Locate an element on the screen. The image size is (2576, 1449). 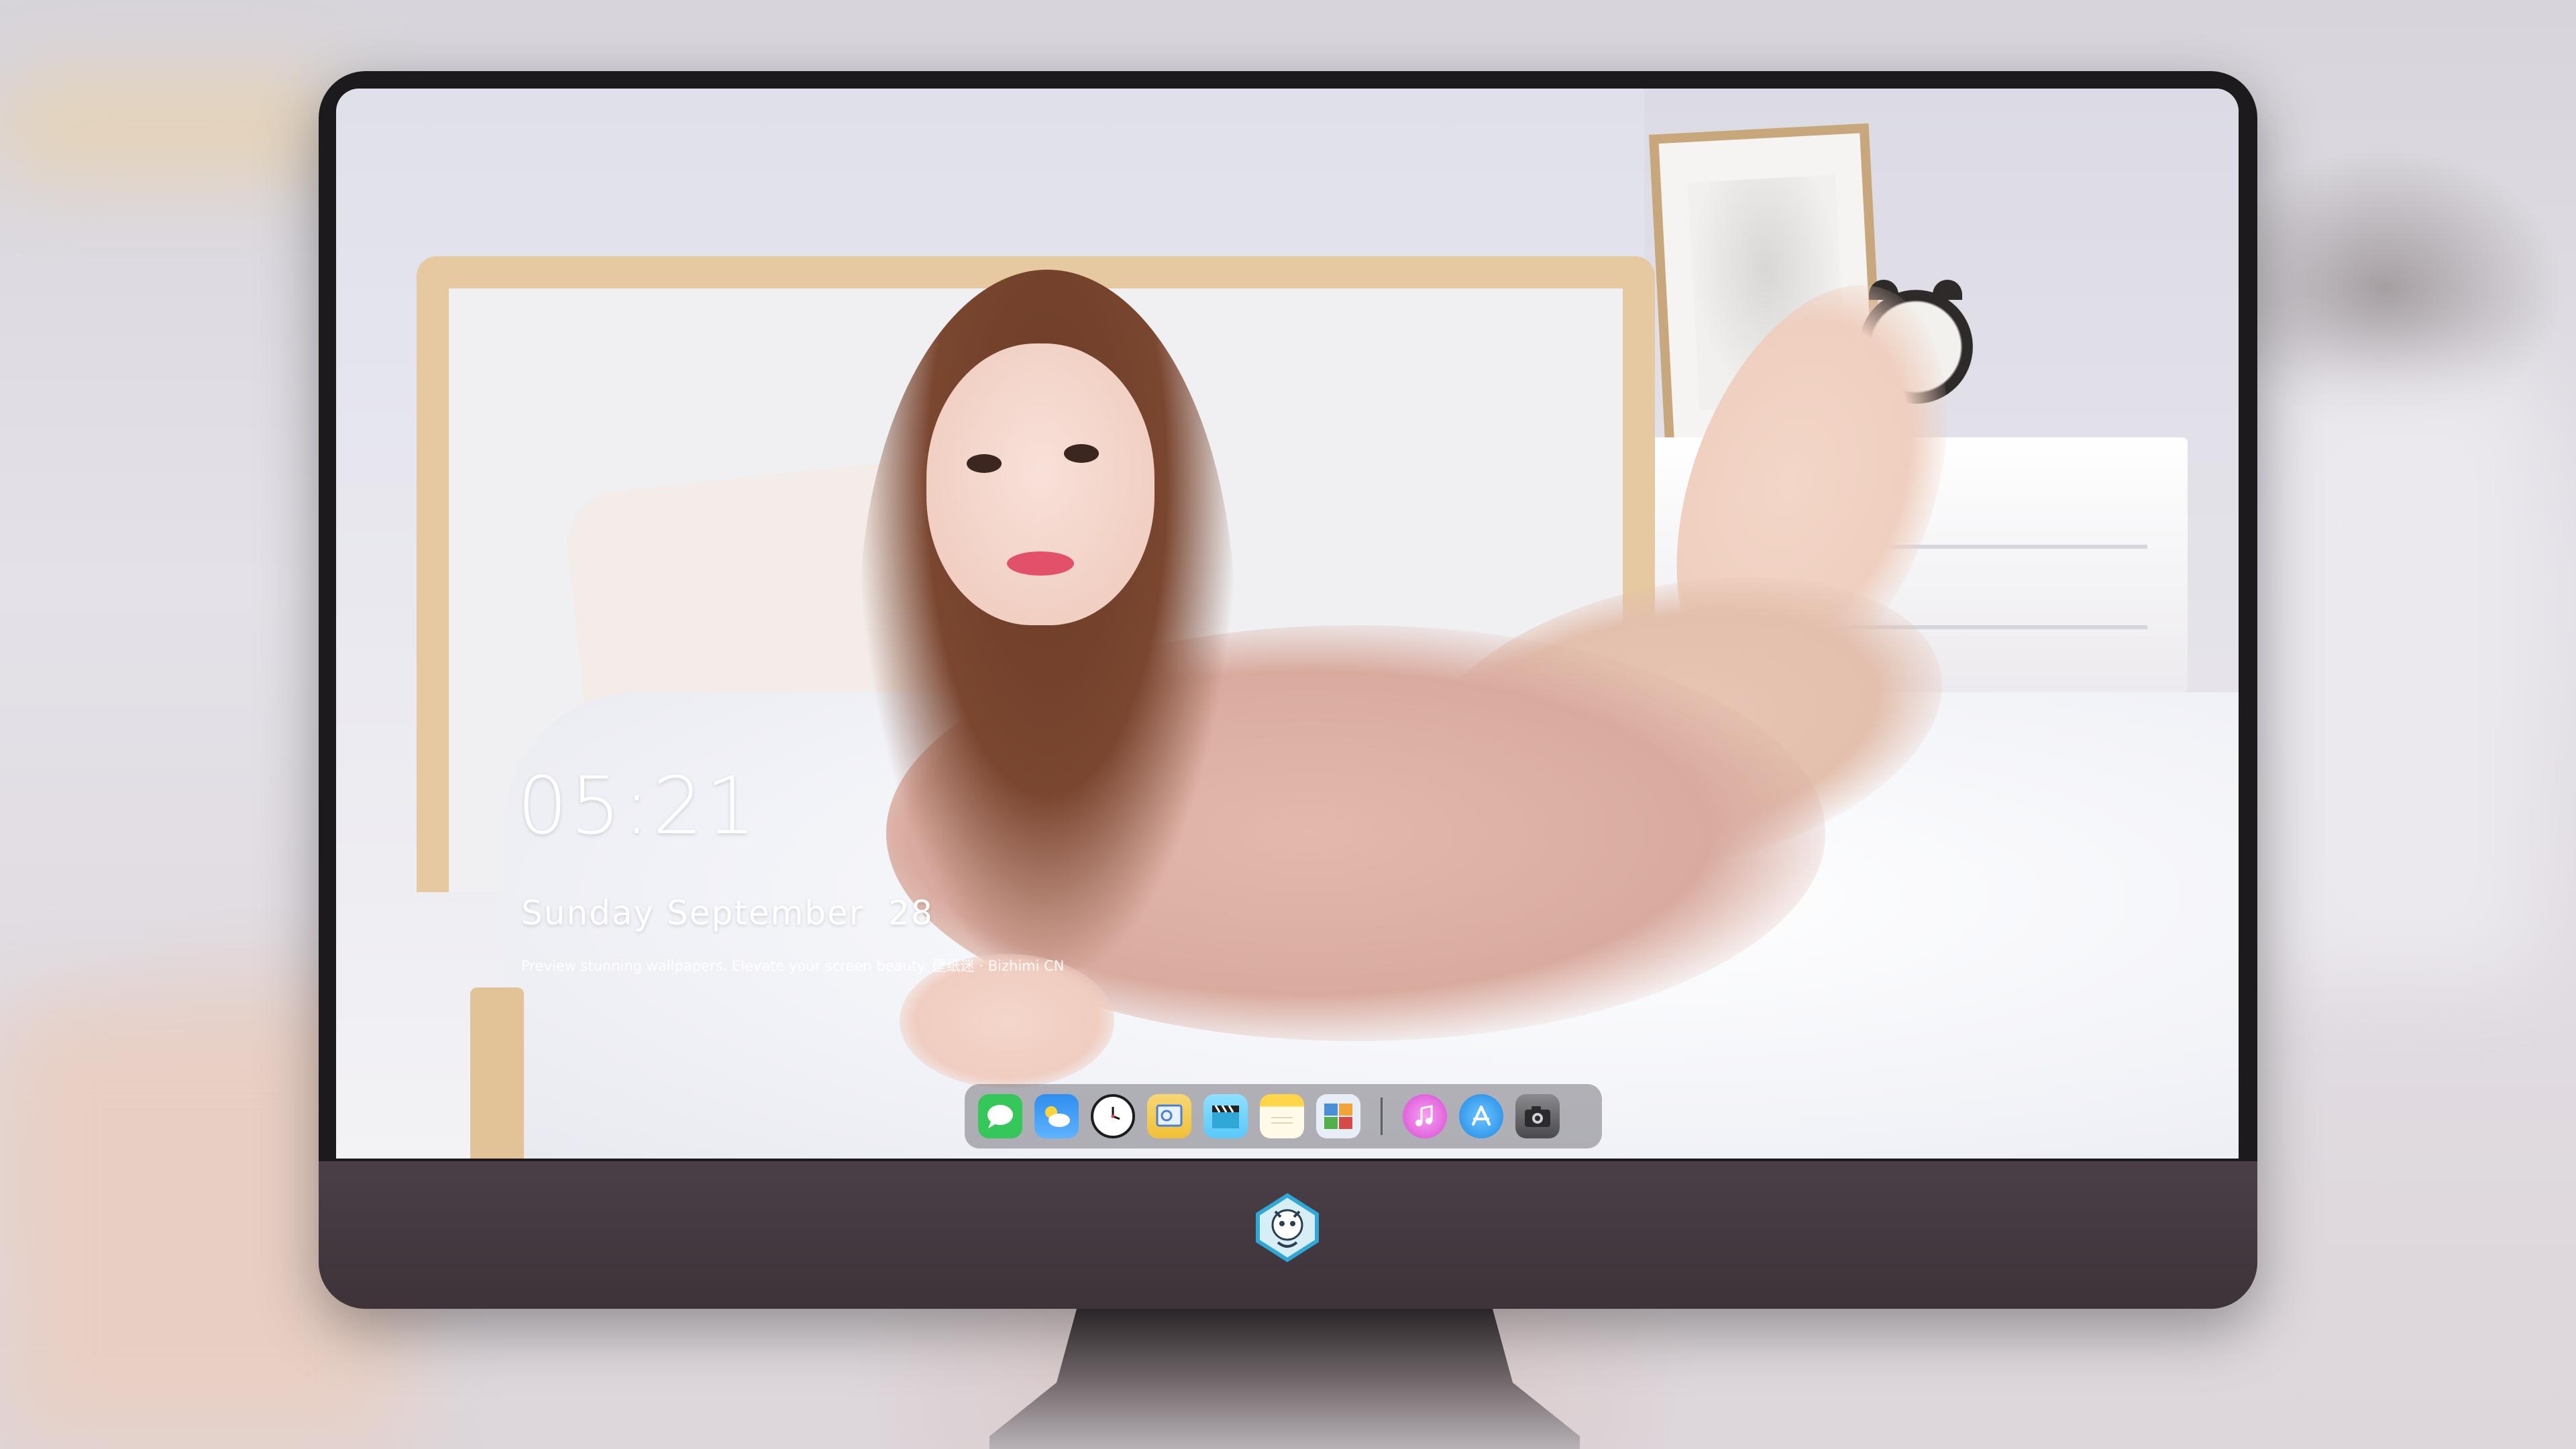
blurred-headboard is located at coordinates (167, 127).